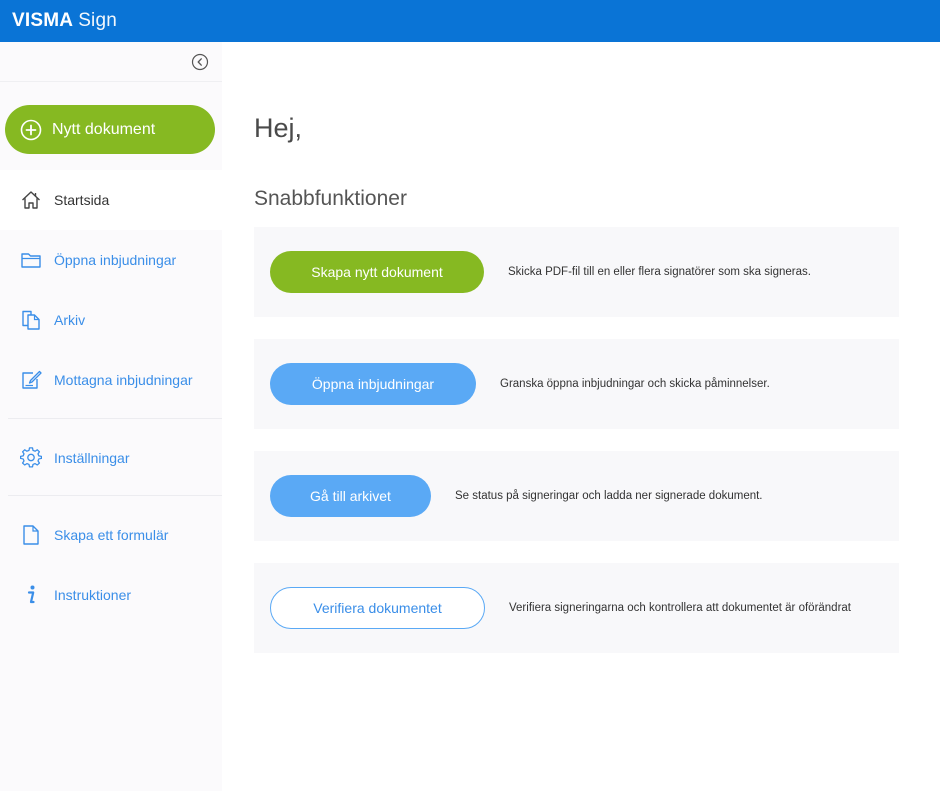  Describe the element at coordinates (373, 384) in the screenshot. I see `open-invitations-button: Öppna inbjudningar` at that location.